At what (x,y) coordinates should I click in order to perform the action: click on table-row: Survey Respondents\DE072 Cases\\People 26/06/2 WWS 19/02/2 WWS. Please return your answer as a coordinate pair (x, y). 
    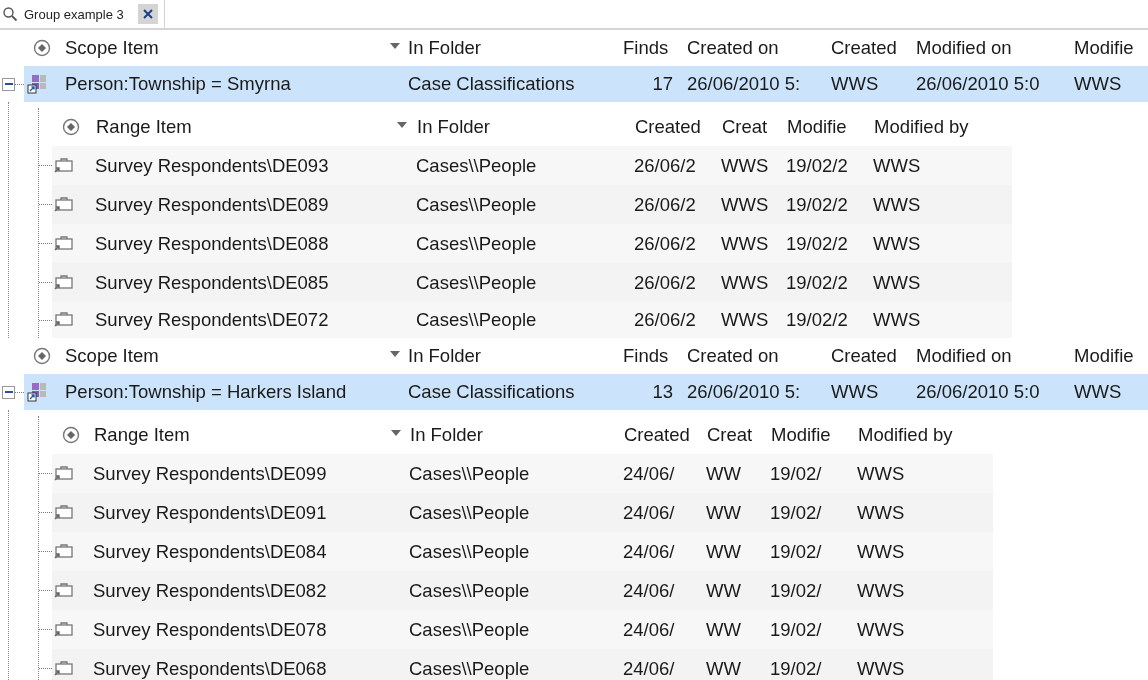
    Looking at the image, I should click on (532, 320).